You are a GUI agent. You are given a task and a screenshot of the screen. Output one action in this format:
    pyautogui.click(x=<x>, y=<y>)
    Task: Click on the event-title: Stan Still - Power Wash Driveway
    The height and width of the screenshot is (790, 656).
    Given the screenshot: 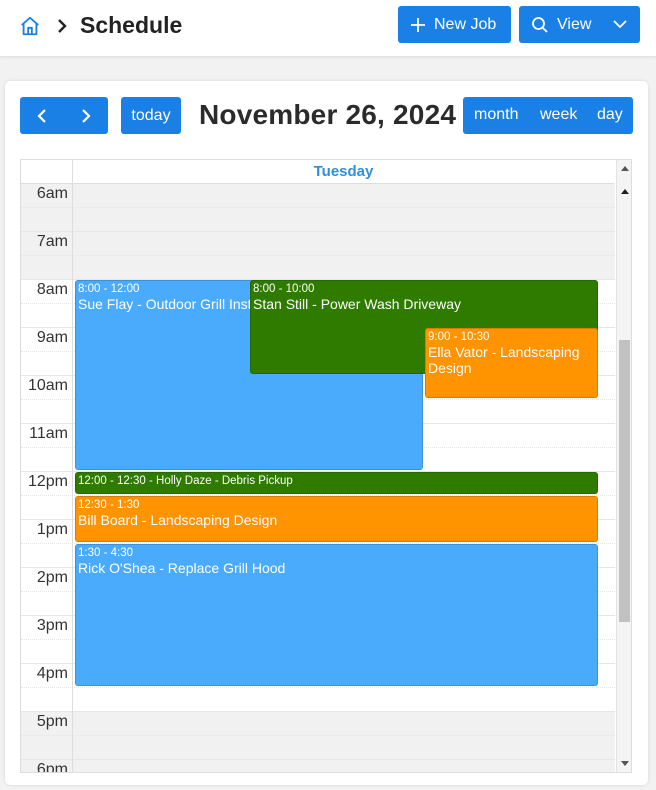 What is the action you would take?
    pyautogui.click(x=357, y=304)
    